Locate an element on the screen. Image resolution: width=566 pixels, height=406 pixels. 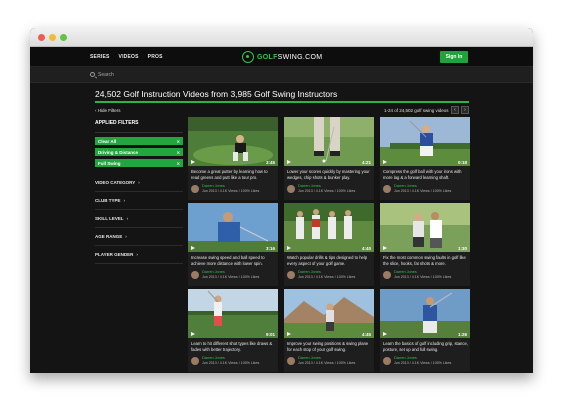
facet-label: SKILL LEVEL is located at coordinates (109, 218).